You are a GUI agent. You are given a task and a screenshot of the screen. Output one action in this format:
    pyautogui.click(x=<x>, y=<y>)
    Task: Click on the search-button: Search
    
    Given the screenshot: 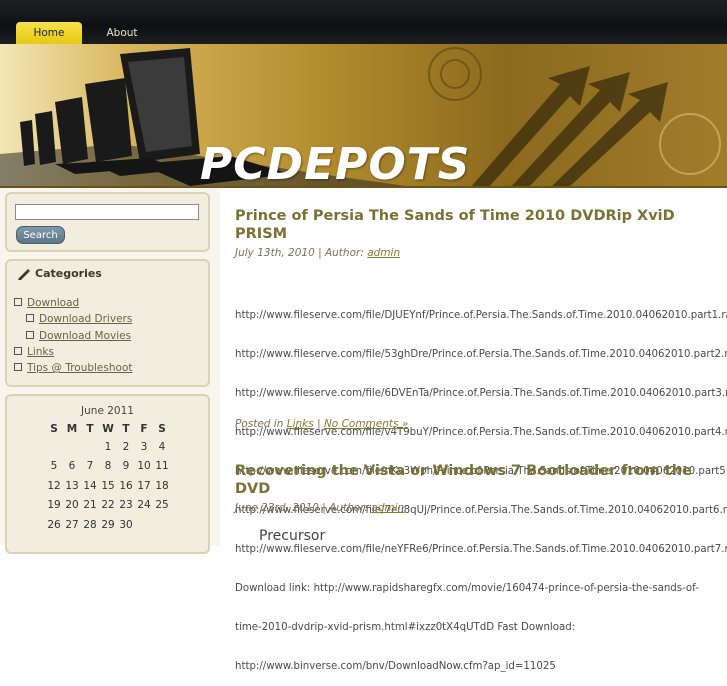 What is the action you would take?
    pyautogui.click(x=40, y=235)
    